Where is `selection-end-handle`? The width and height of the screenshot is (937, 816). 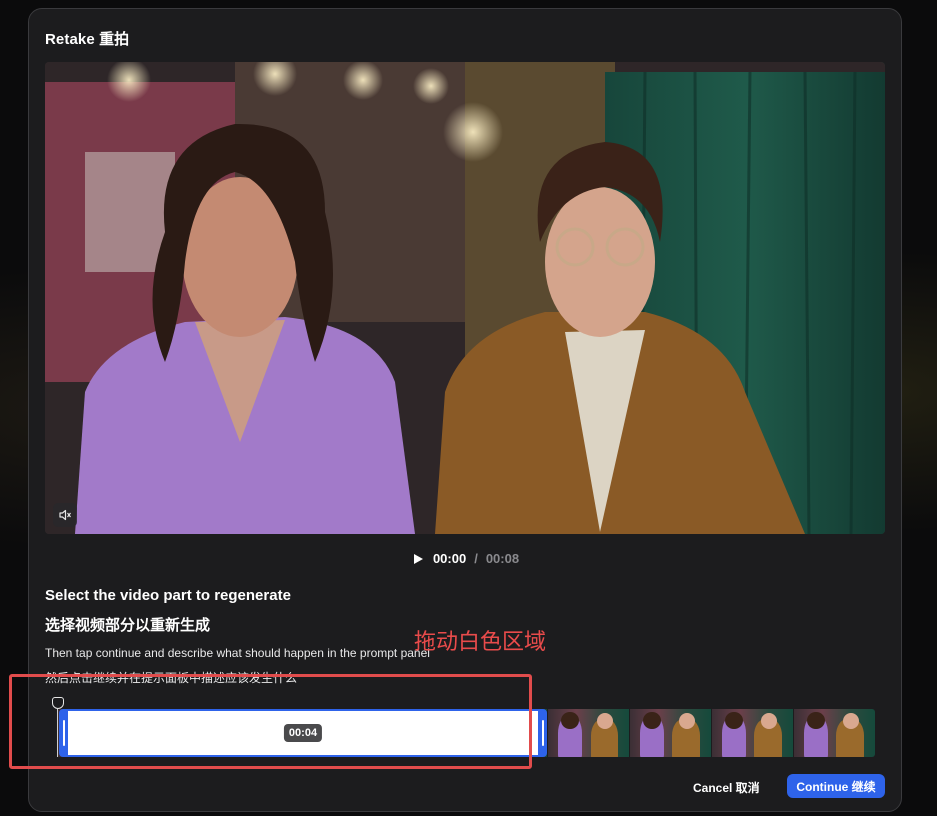
selection-end-handle is located at coordinates (542, 733).